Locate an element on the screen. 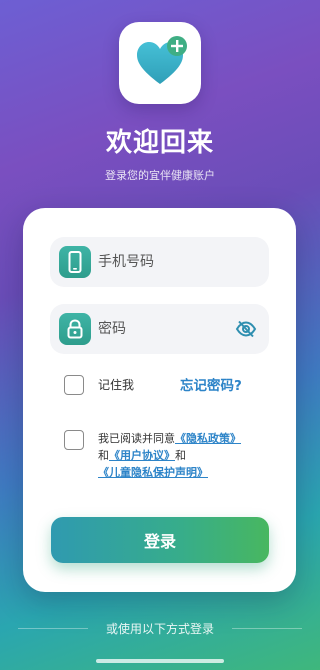  child-privacy-link: 《儿童隐私保护声明》 is located at coordinates (153, 472).